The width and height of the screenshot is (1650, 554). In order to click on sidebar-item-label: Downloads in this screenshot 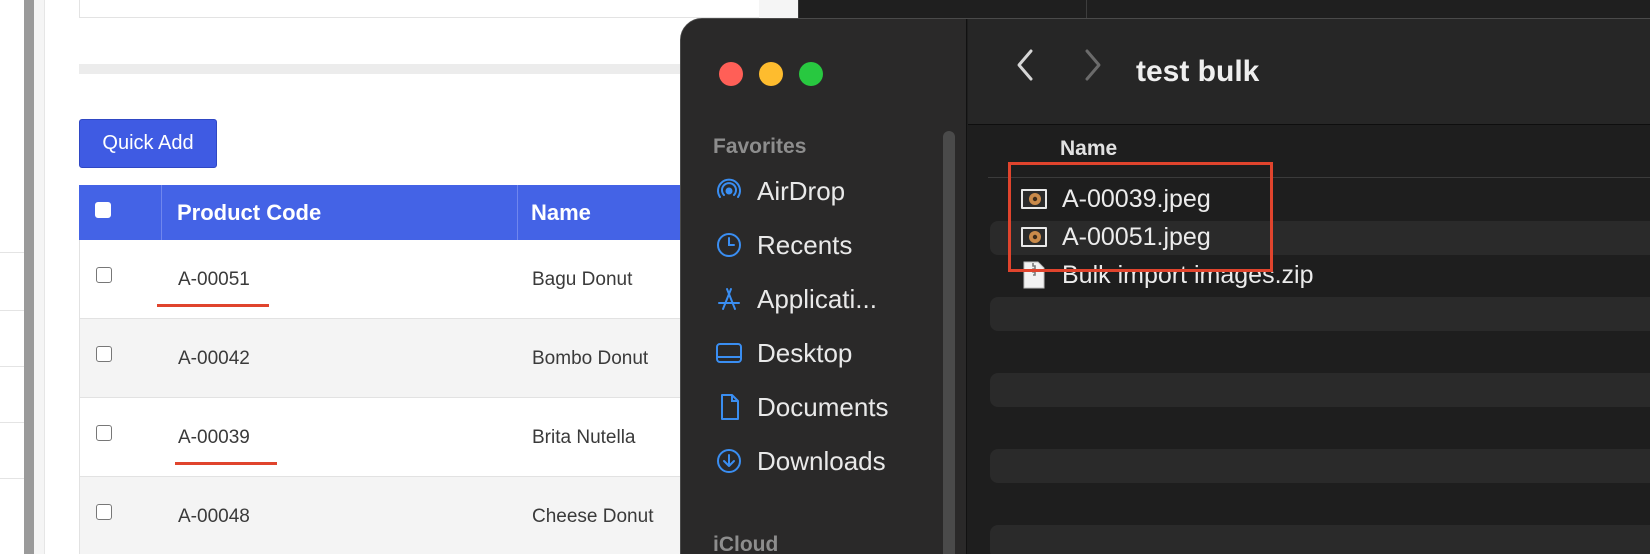, I will do `click(821, 460)`.